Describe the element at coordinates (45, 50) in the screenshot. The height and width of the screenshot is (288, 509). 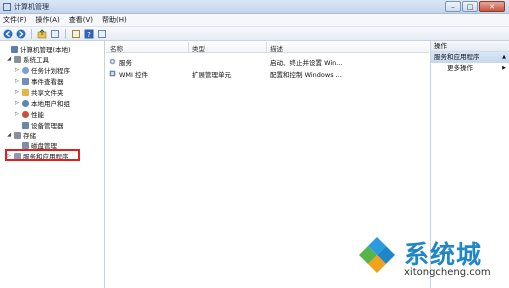
I see `tree-item-label: 计算机管理(本地)` at that location.